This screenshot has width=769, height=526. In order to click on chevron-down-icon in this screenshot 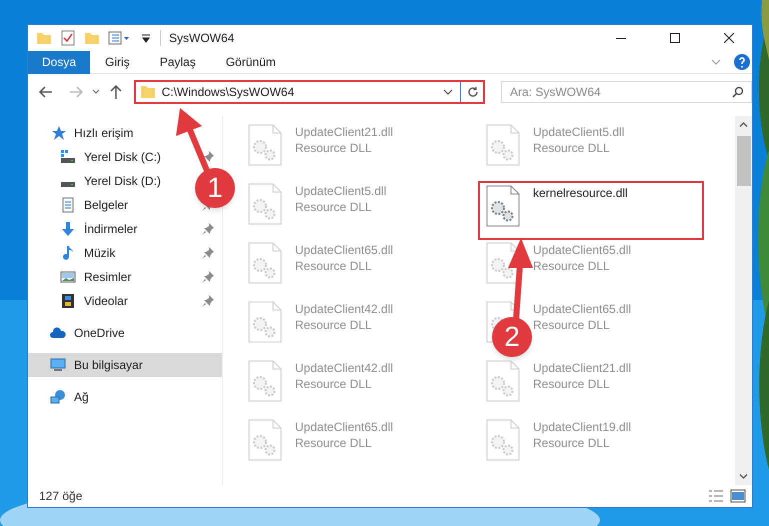, I will do `click(96, 92)`.